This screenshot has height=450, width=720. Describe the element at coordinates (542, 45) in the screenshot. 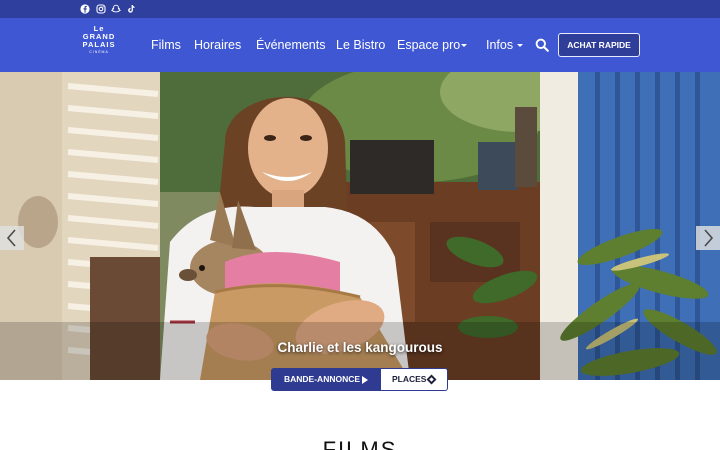

I see `search-icon` at that location.